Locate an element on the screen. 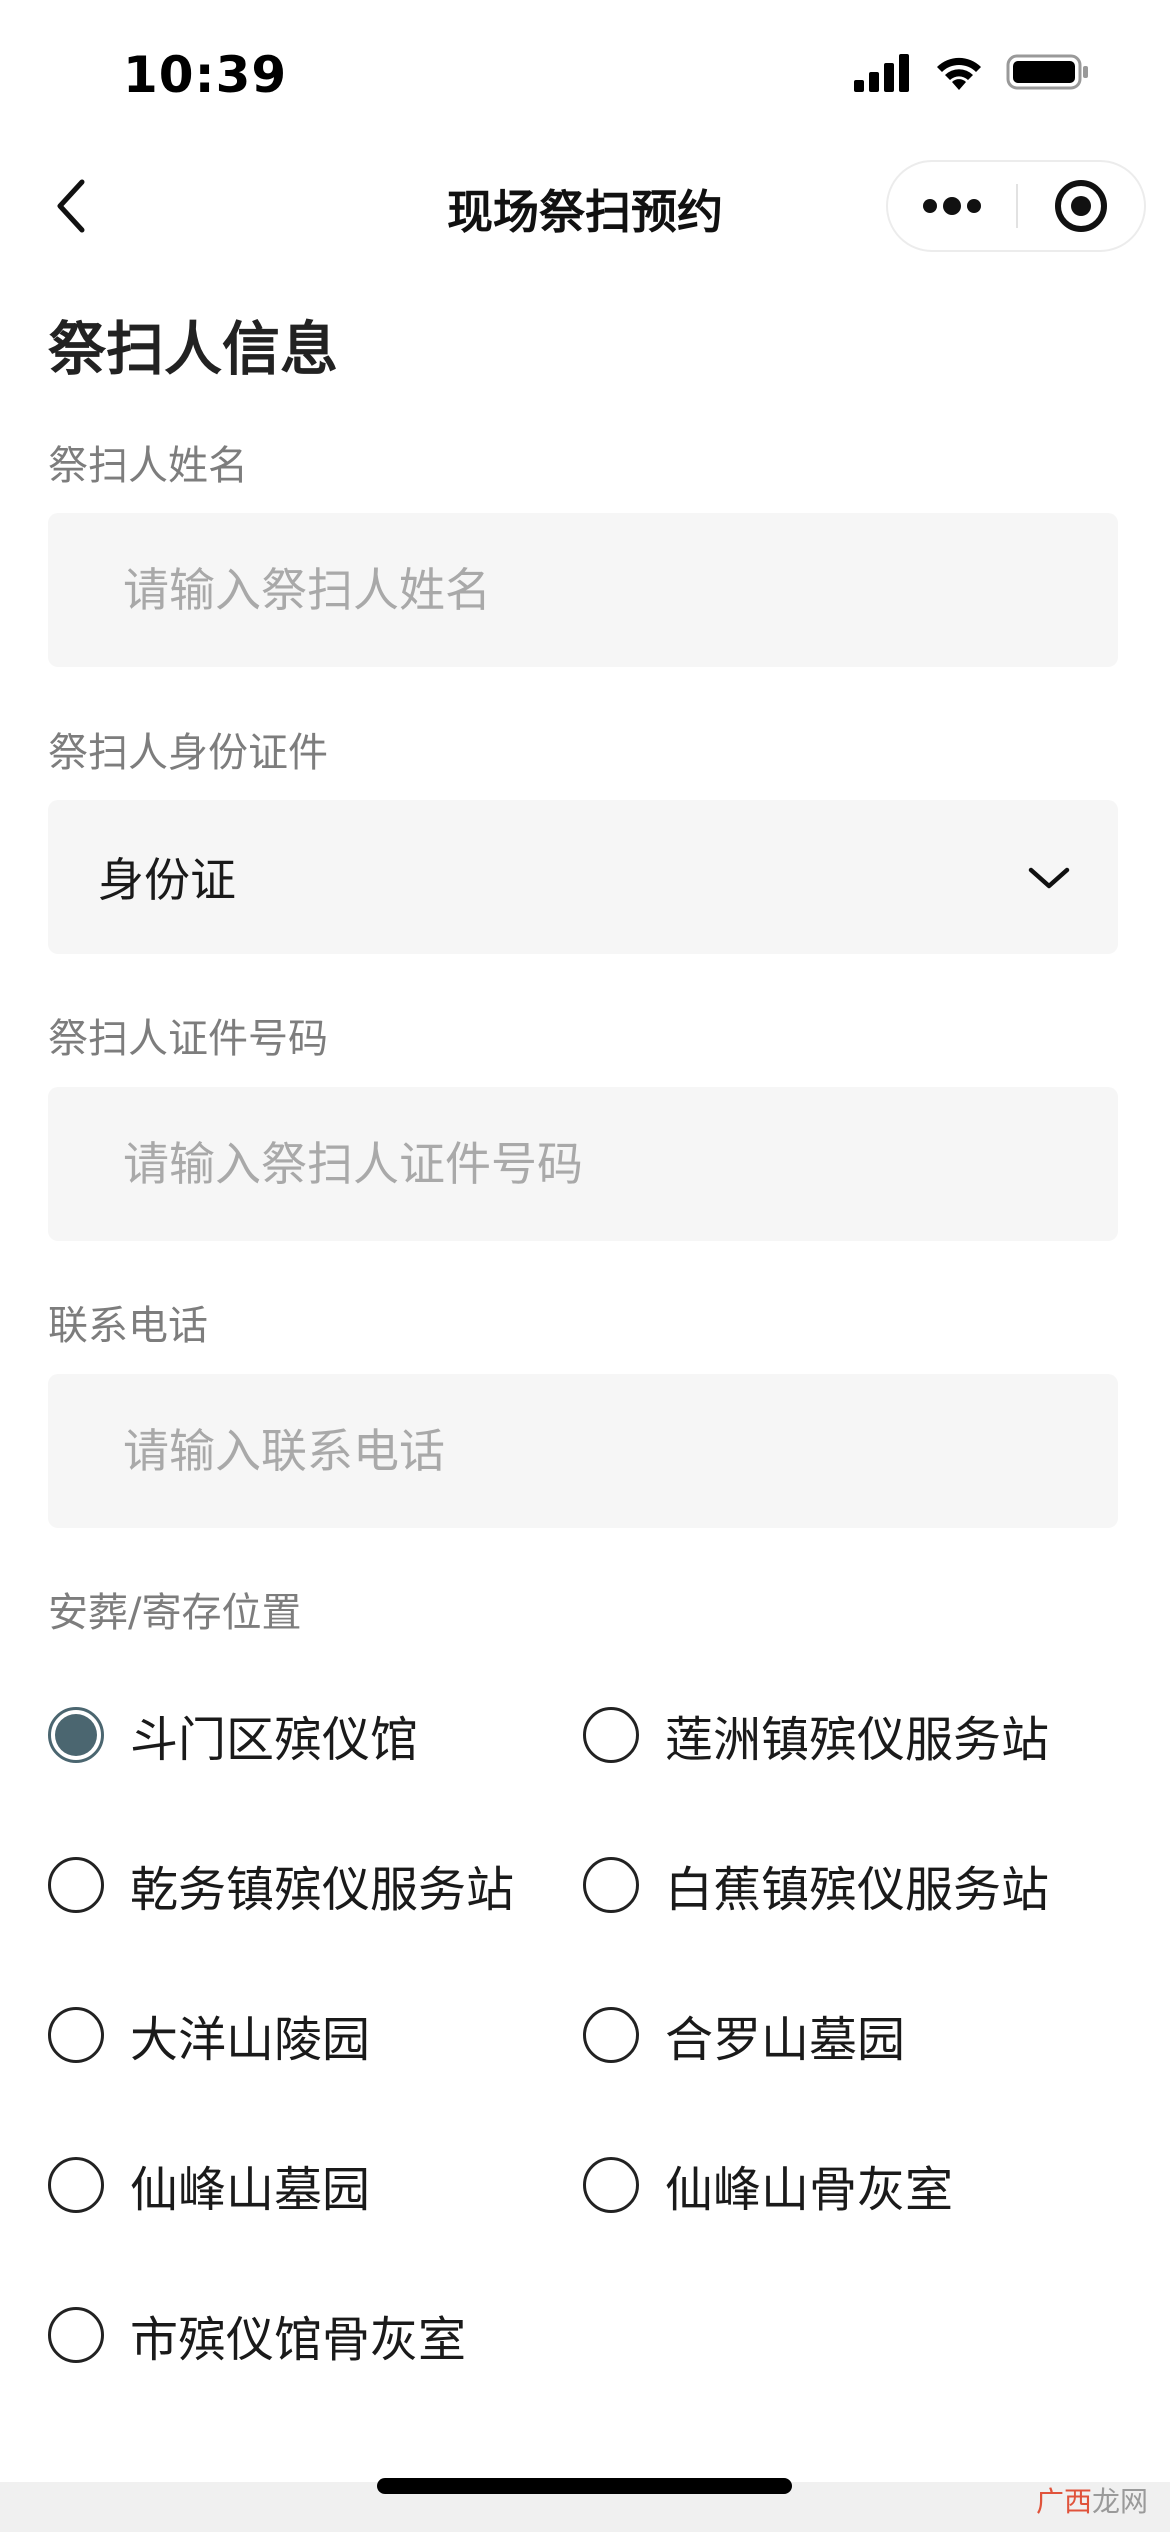 This screenshot has height=2532, width=1170. location-option: 莲洲镇殡仪服务站 is located at coordinates (816, 1735).